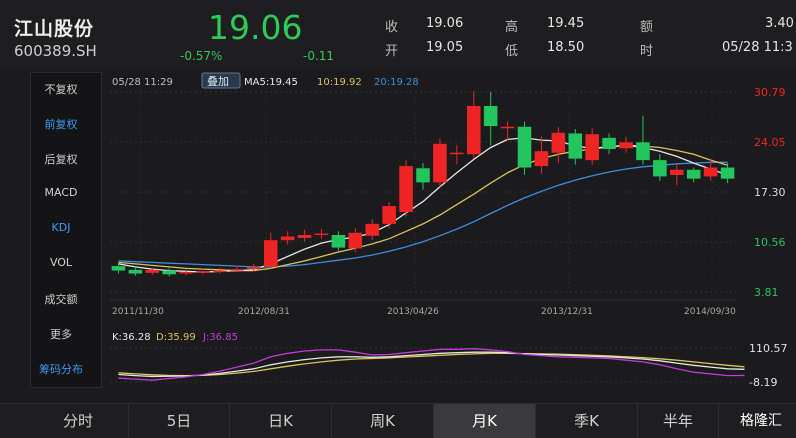 Image resolution: width=796 pixels, height=438 pixels. Describe the element at coordinates (485, 421) in the screenshot. I see `tab-monthly-k: 月K` at that location.